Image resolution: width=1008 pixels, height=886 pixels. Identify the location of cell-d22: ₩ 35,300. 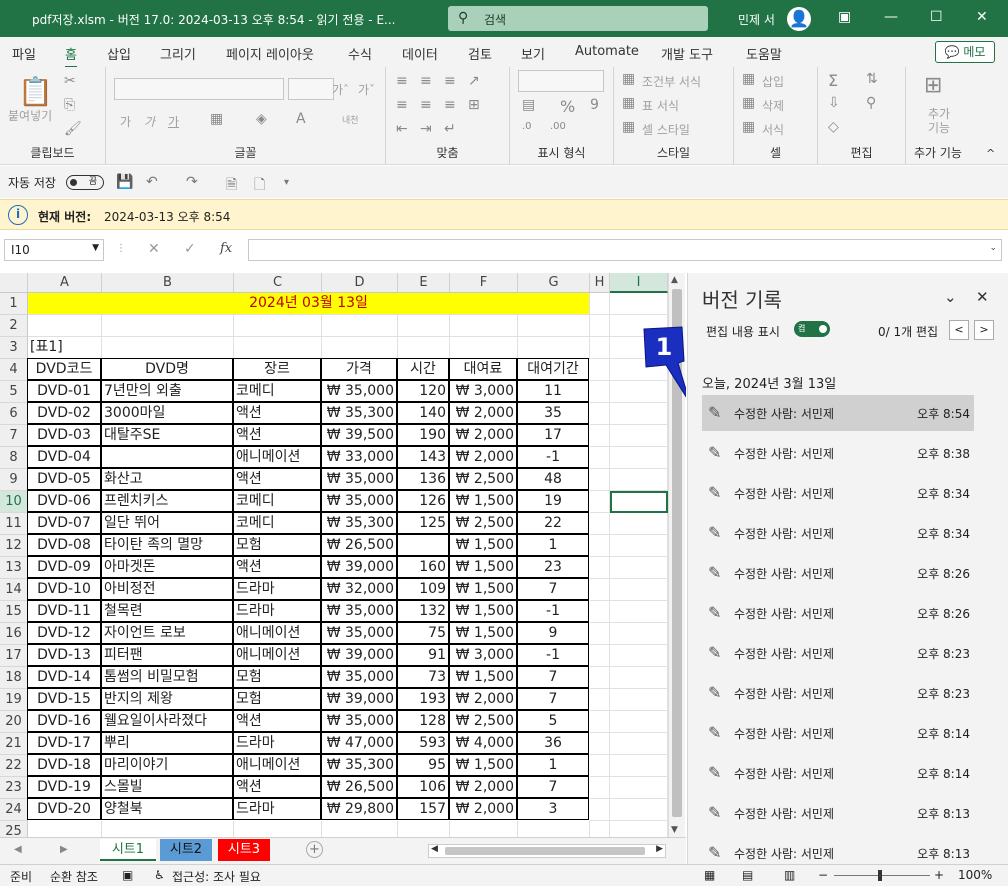
(359, 765).